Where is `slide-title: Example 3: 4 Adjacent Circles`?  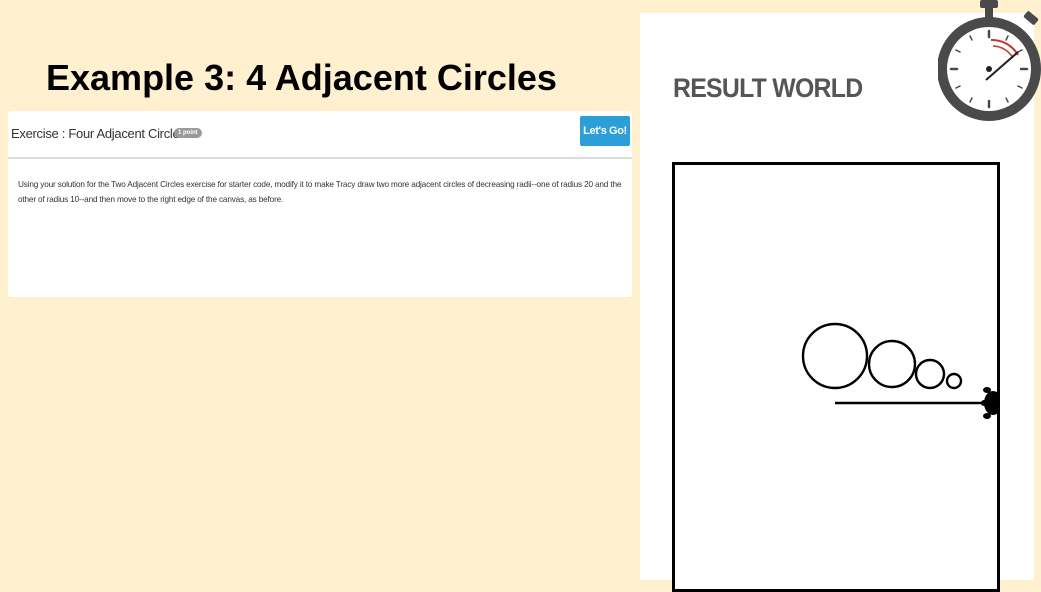 slide-title: Example 3: 4 Adjacent Circles is located at coordinates (301, 78).